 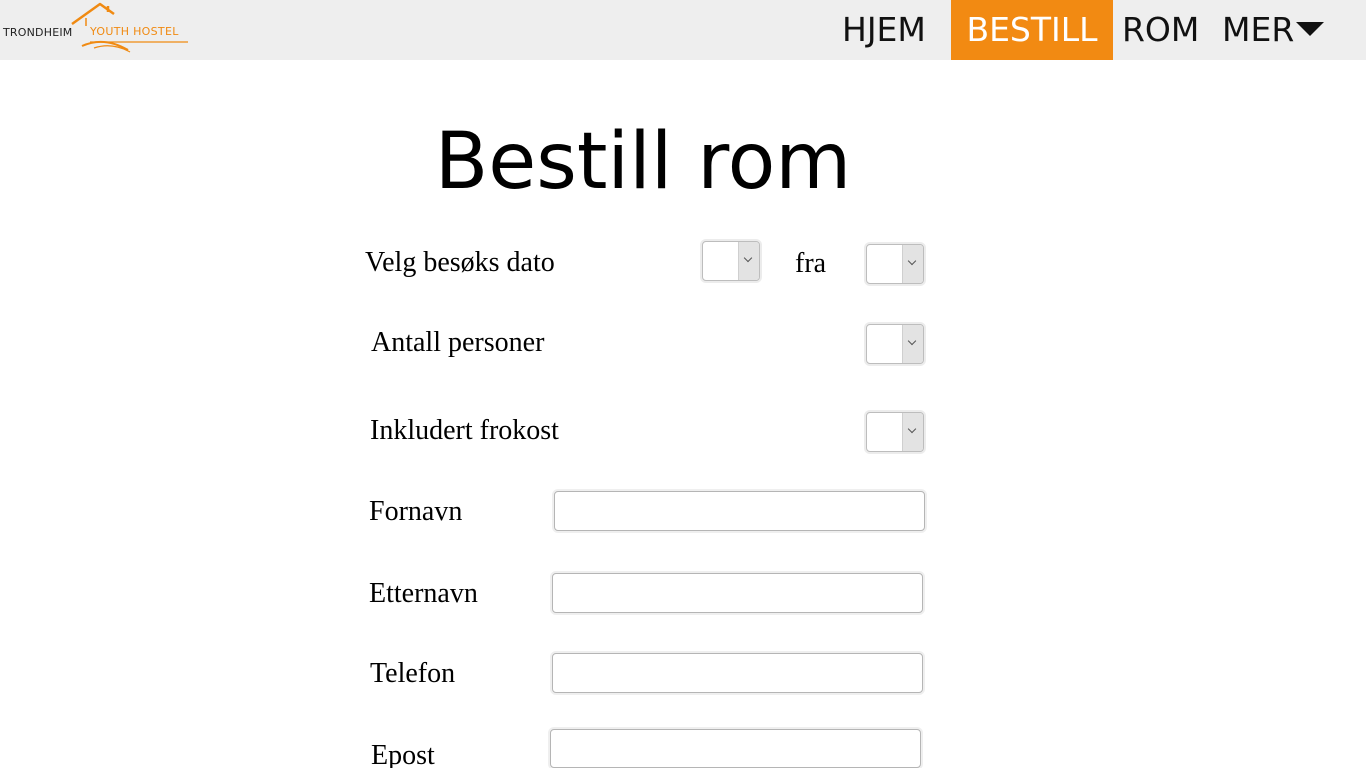 What do you see at coordinates (737, 593) in the screenshot?
I see `last-name-field` at bounding box center [737, 593].